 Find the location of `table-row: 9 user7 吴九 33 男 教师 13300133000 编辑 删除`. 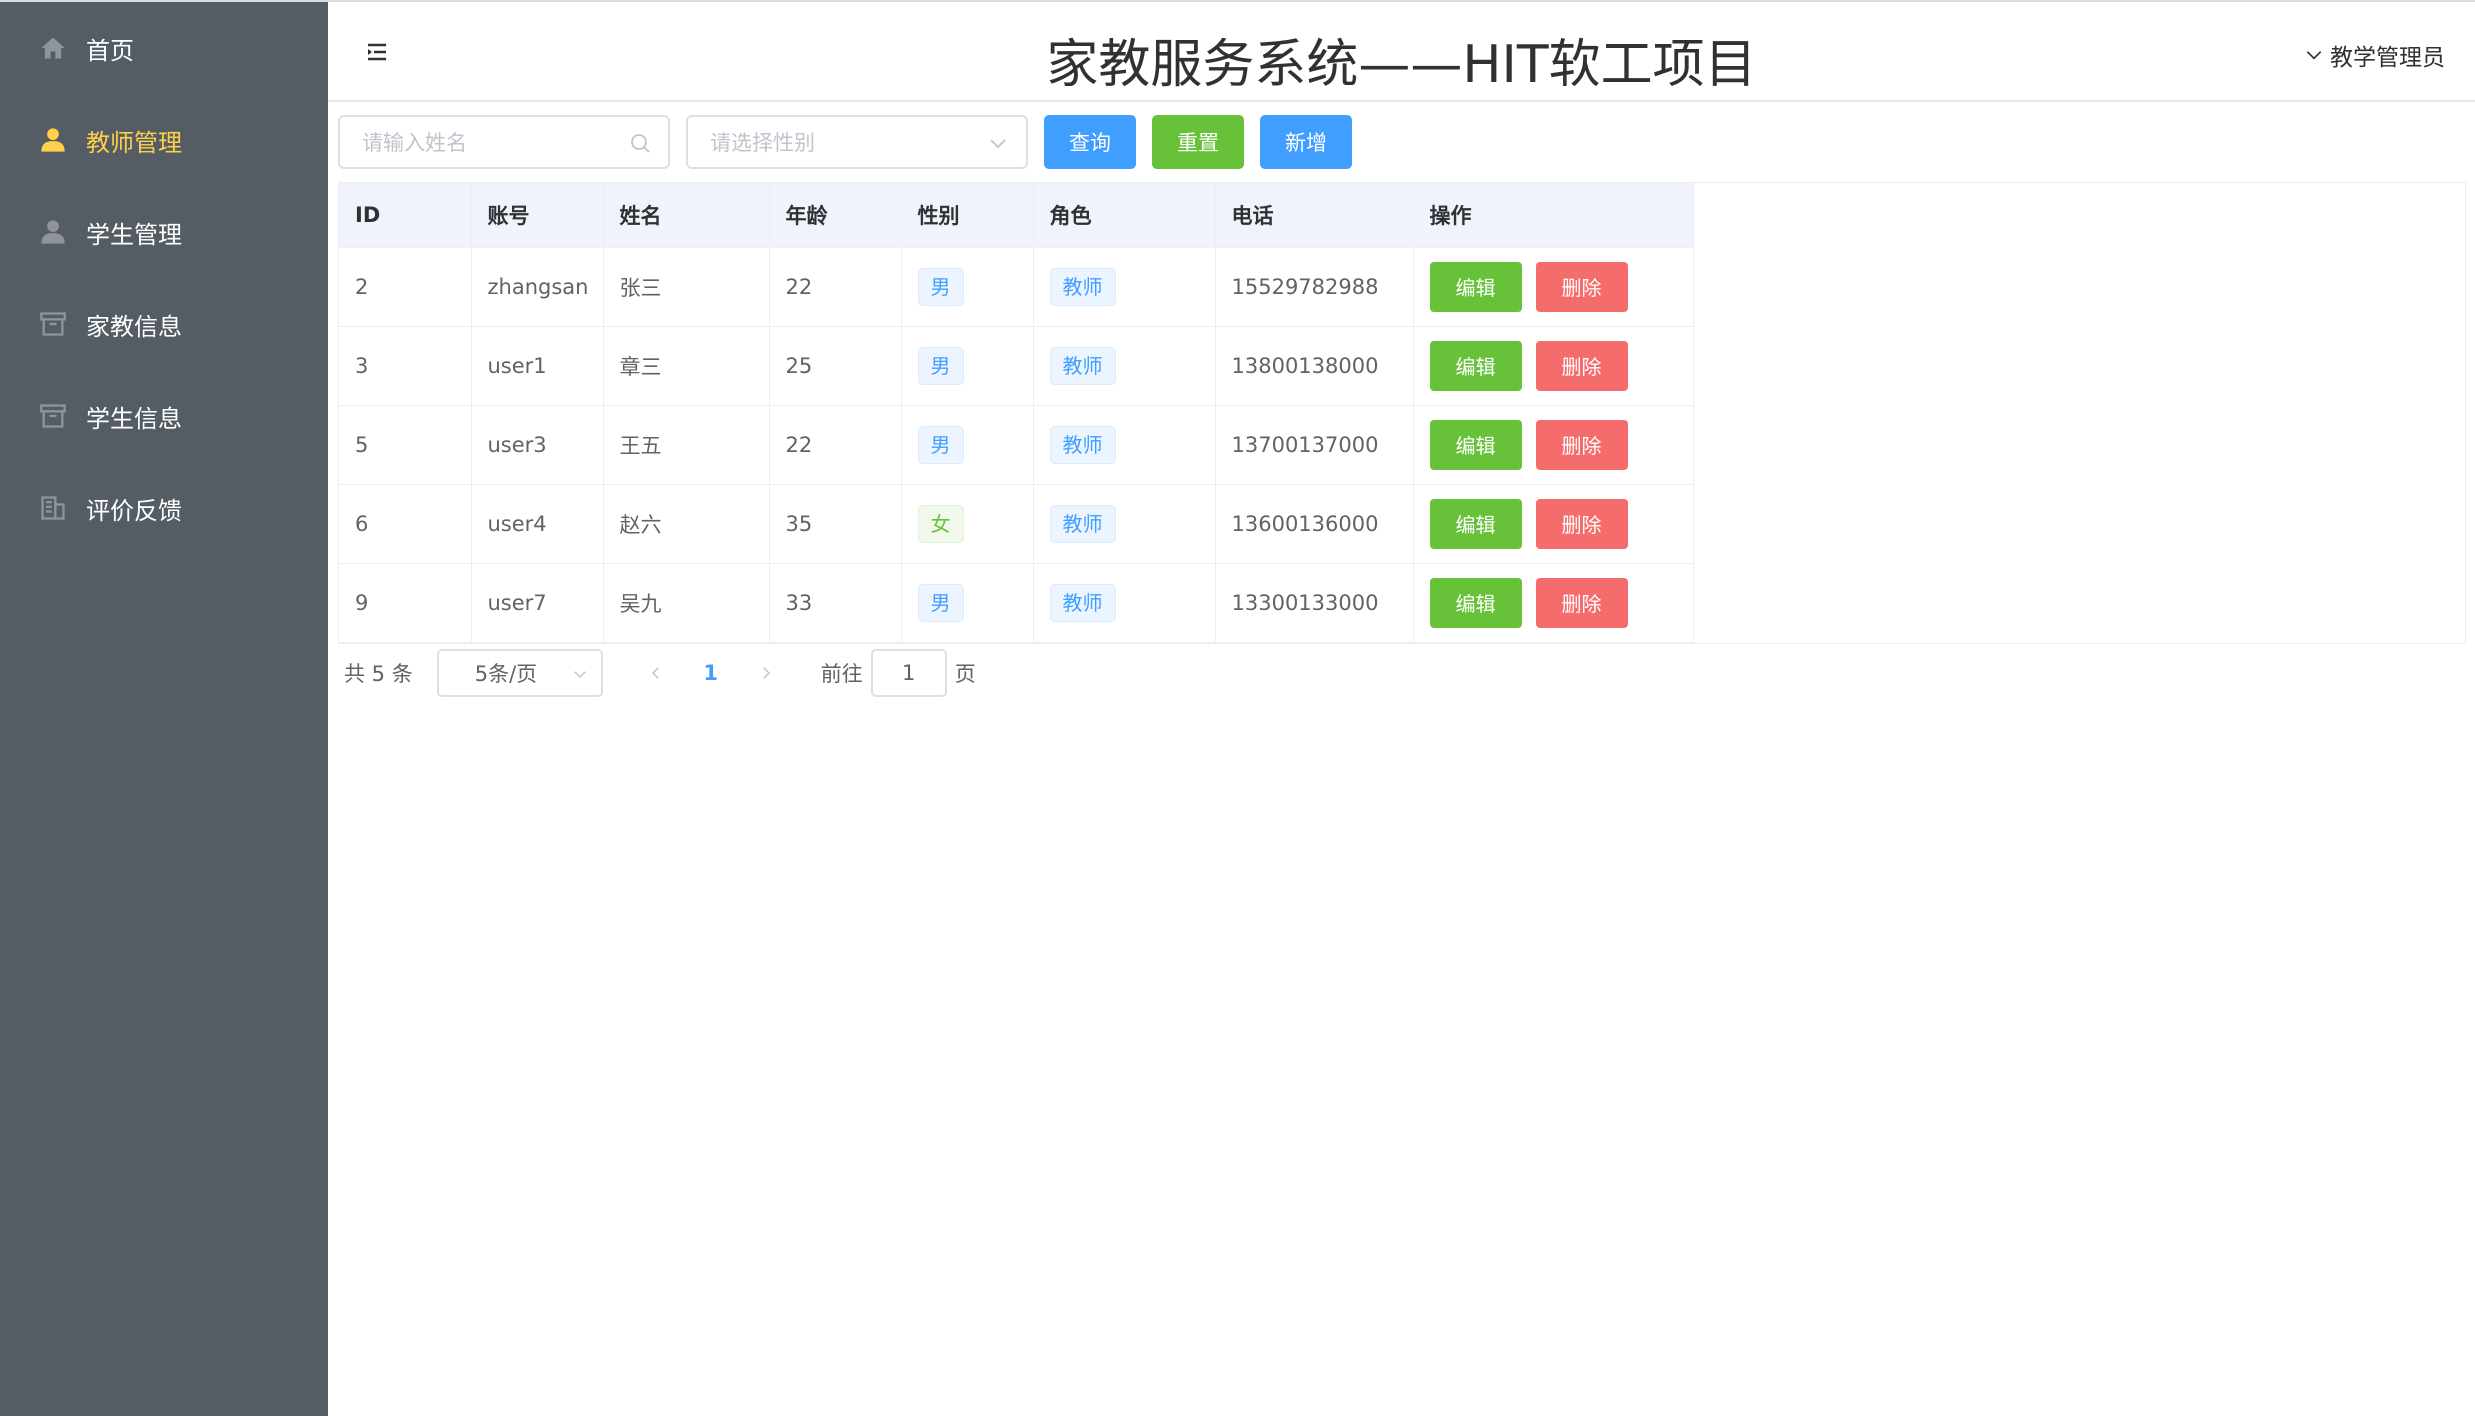

table-row: 9 user7 吴九 33 男 教师 13300133000 编辑 删除 is located at coordinates (1016, 603).